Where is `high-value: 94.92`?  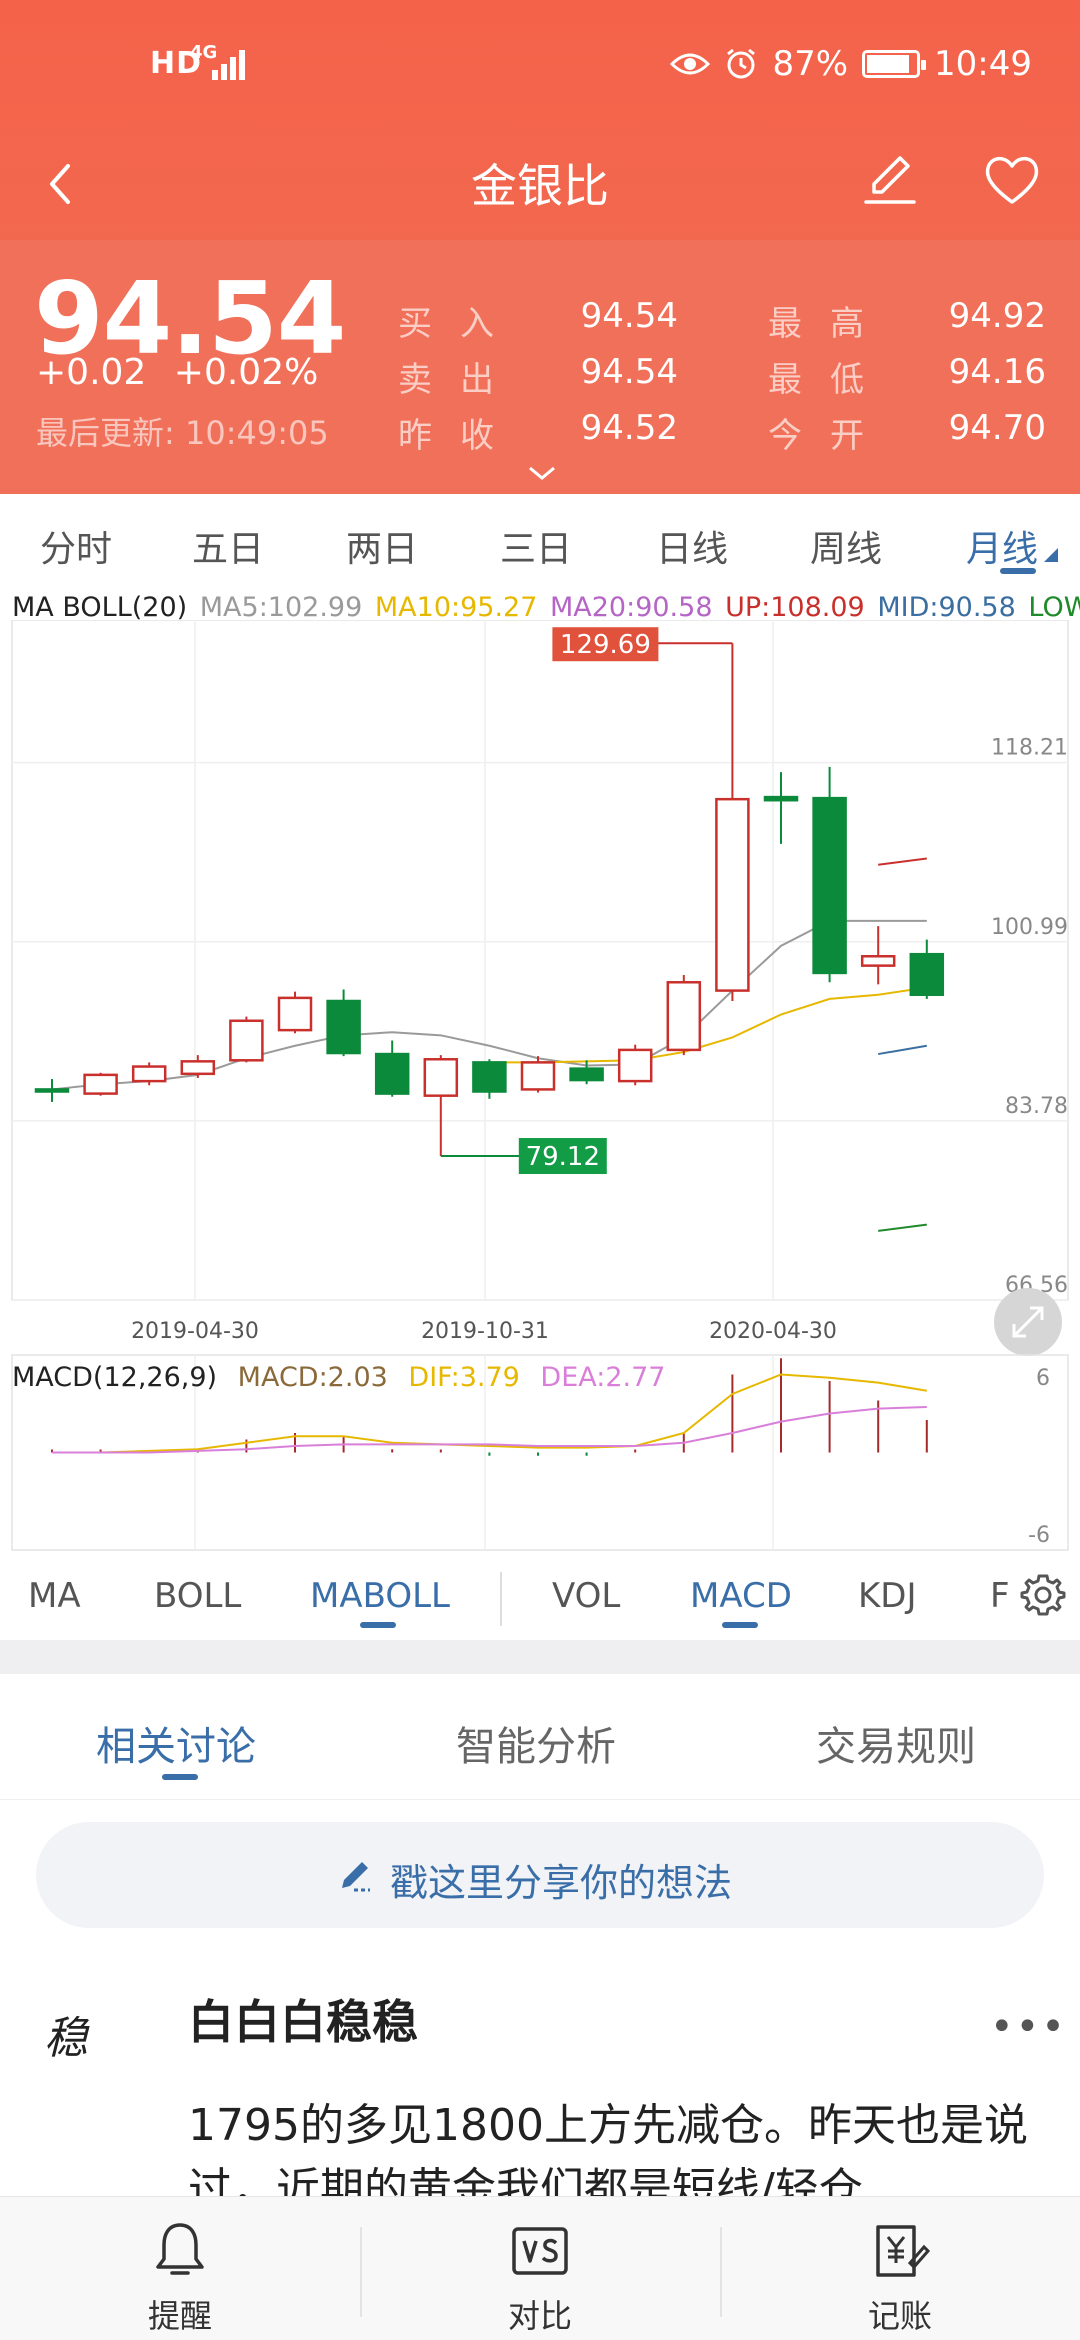
high-value: 94.92 is located at coordinates (997, 316).